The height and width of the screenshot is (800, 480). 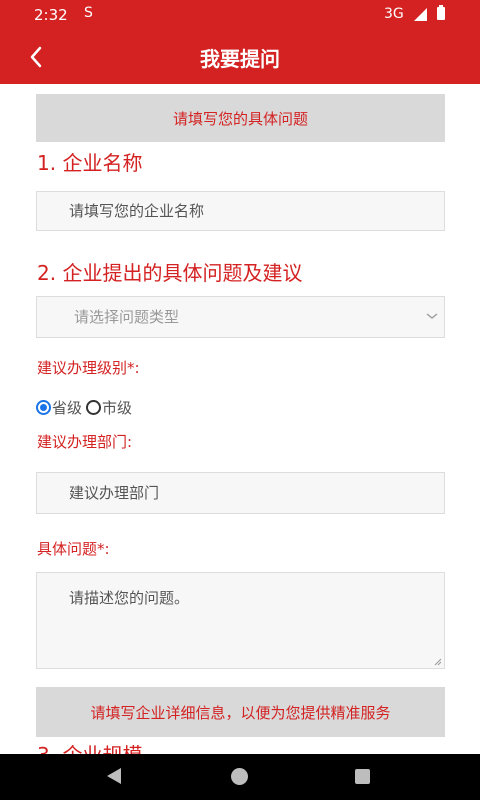 I want to click on section1-title: 1. 企业名称, so click(x=90, y=163).